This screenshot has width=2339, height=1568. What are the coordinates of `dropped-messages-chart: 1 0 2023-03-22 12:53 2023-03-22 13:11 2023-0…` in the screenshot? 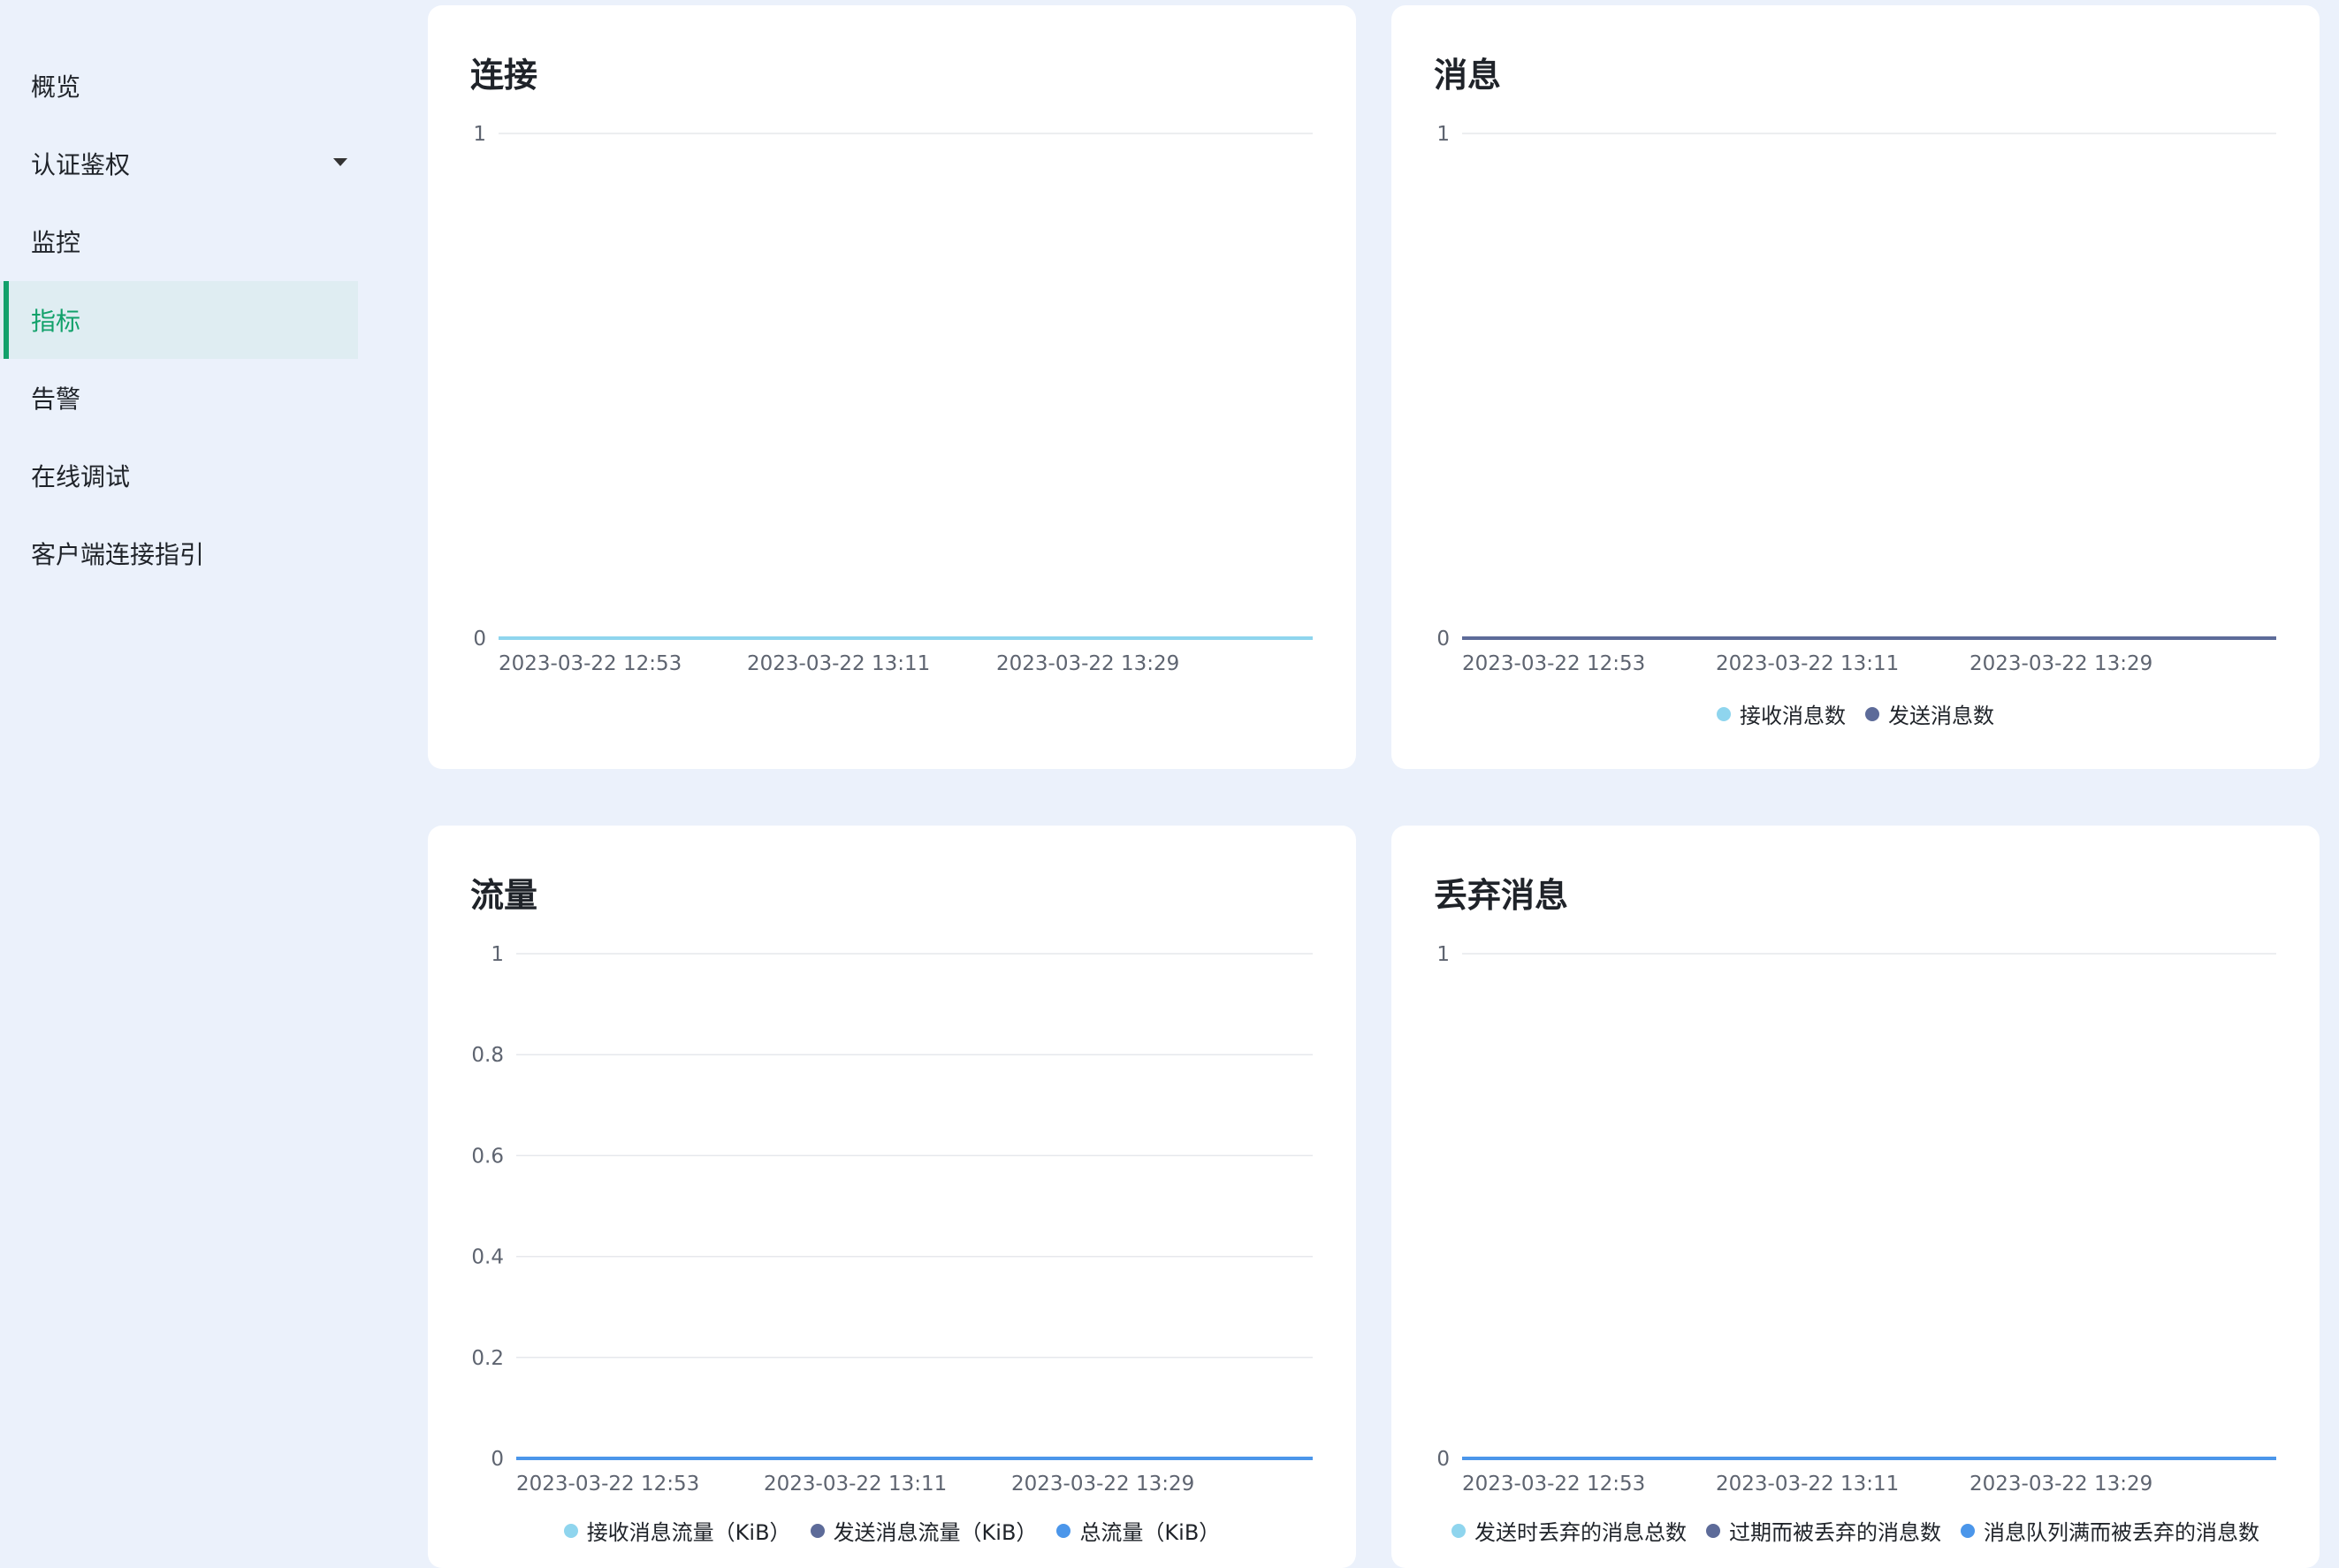 It's located at (1856, 1220).